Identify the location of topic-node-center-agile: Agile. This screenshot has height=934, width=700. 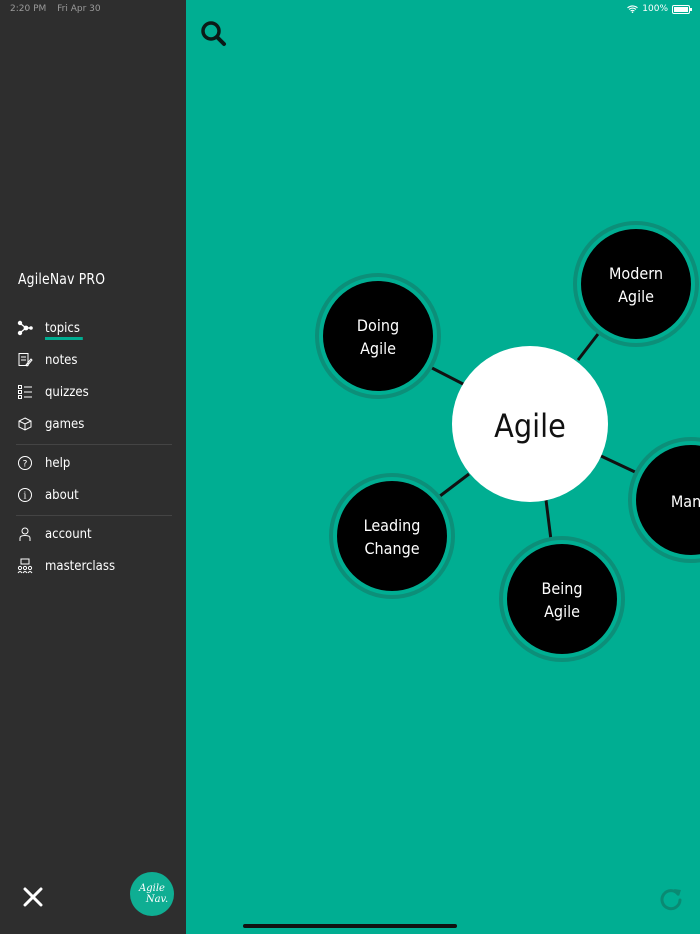
(530, 424).